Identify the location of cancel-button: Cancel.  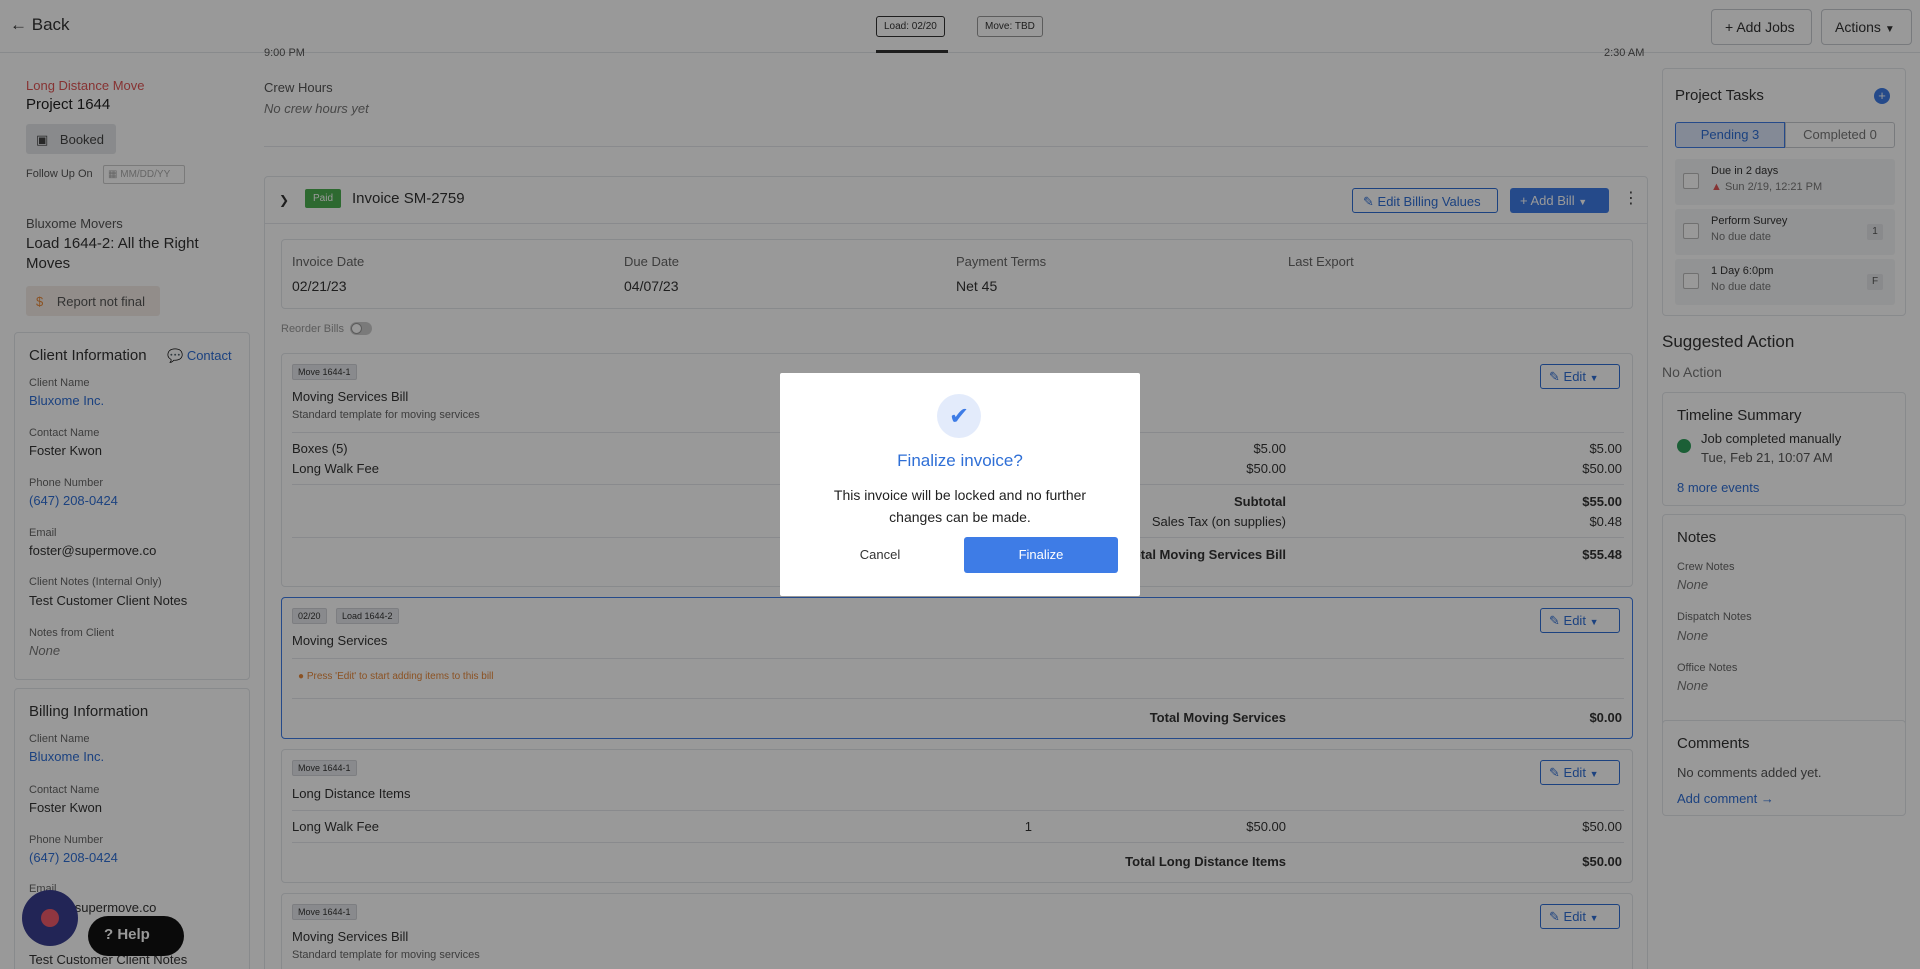
(880, 555).